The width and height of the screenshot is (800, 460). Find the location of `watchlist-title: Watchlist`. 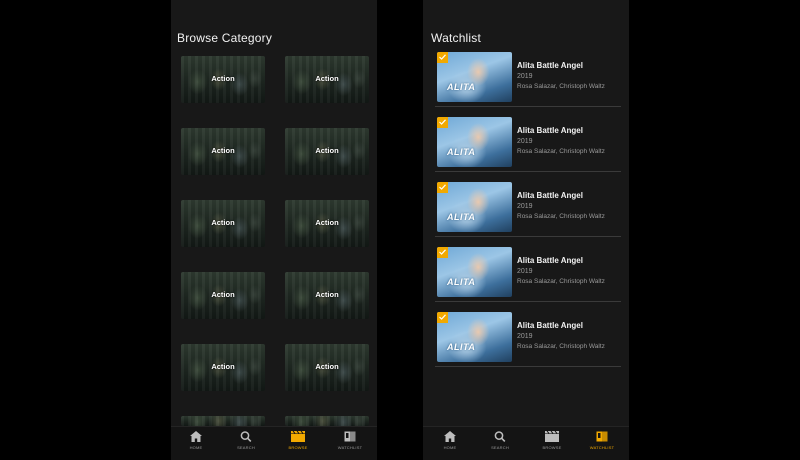

watchlist-title: Watchlist is located at coordinates (456, 38).